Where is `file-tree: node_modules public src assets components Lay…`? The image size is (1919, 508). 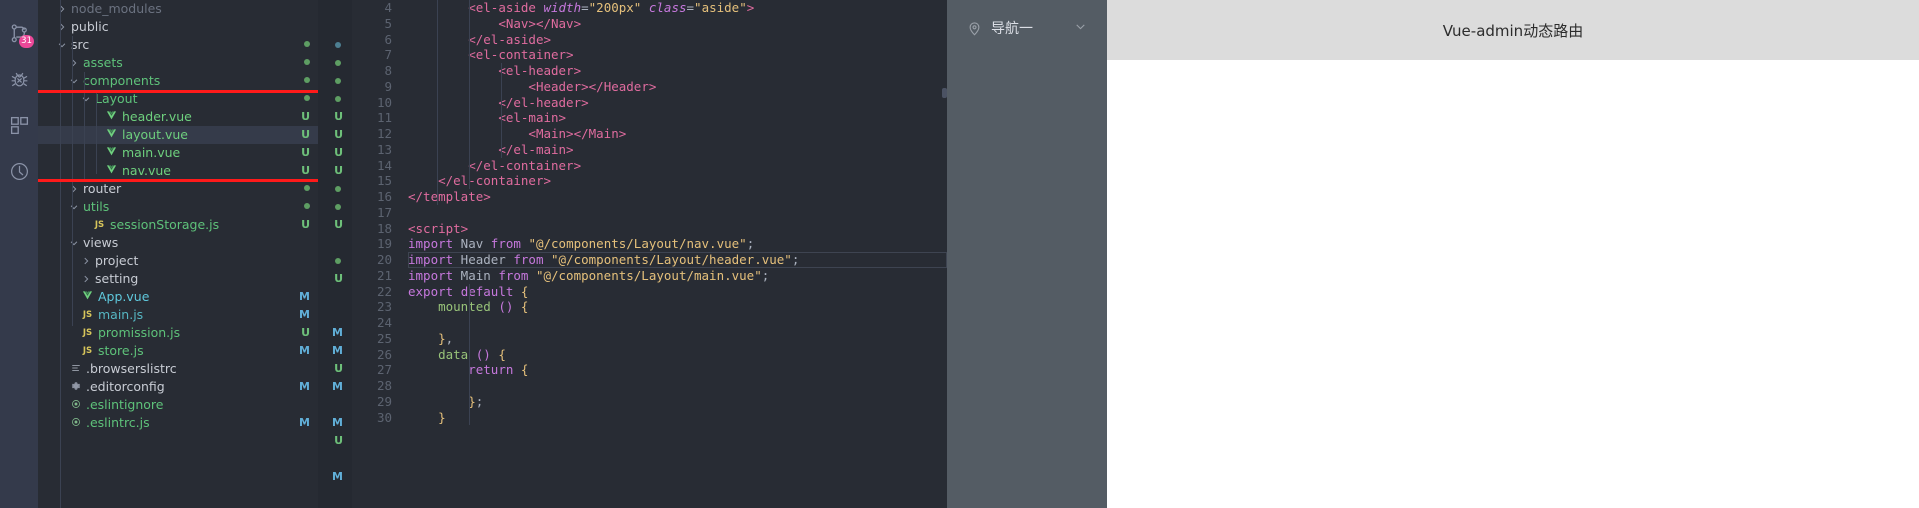 file-tree: node_modules public src assets components Lay… is located at coordinates (178, 254).